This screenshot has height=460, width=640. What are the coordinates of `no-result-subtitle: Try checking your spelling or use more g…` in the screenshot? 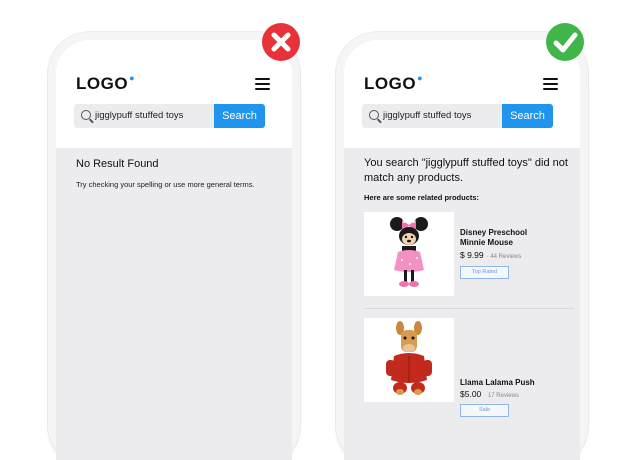 It's located at (165, 184).